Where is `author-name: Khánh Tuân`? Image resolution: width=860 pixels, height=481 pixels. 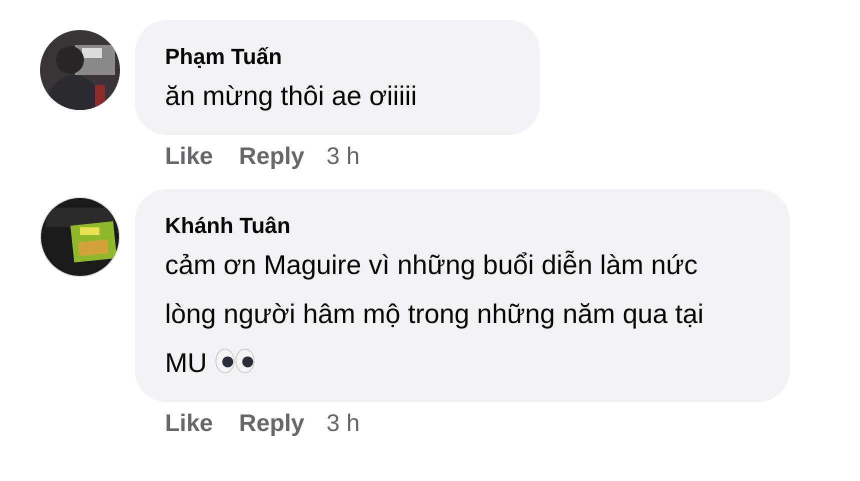 author-name: Khánh Tuân is located at coordinates (227, 226).